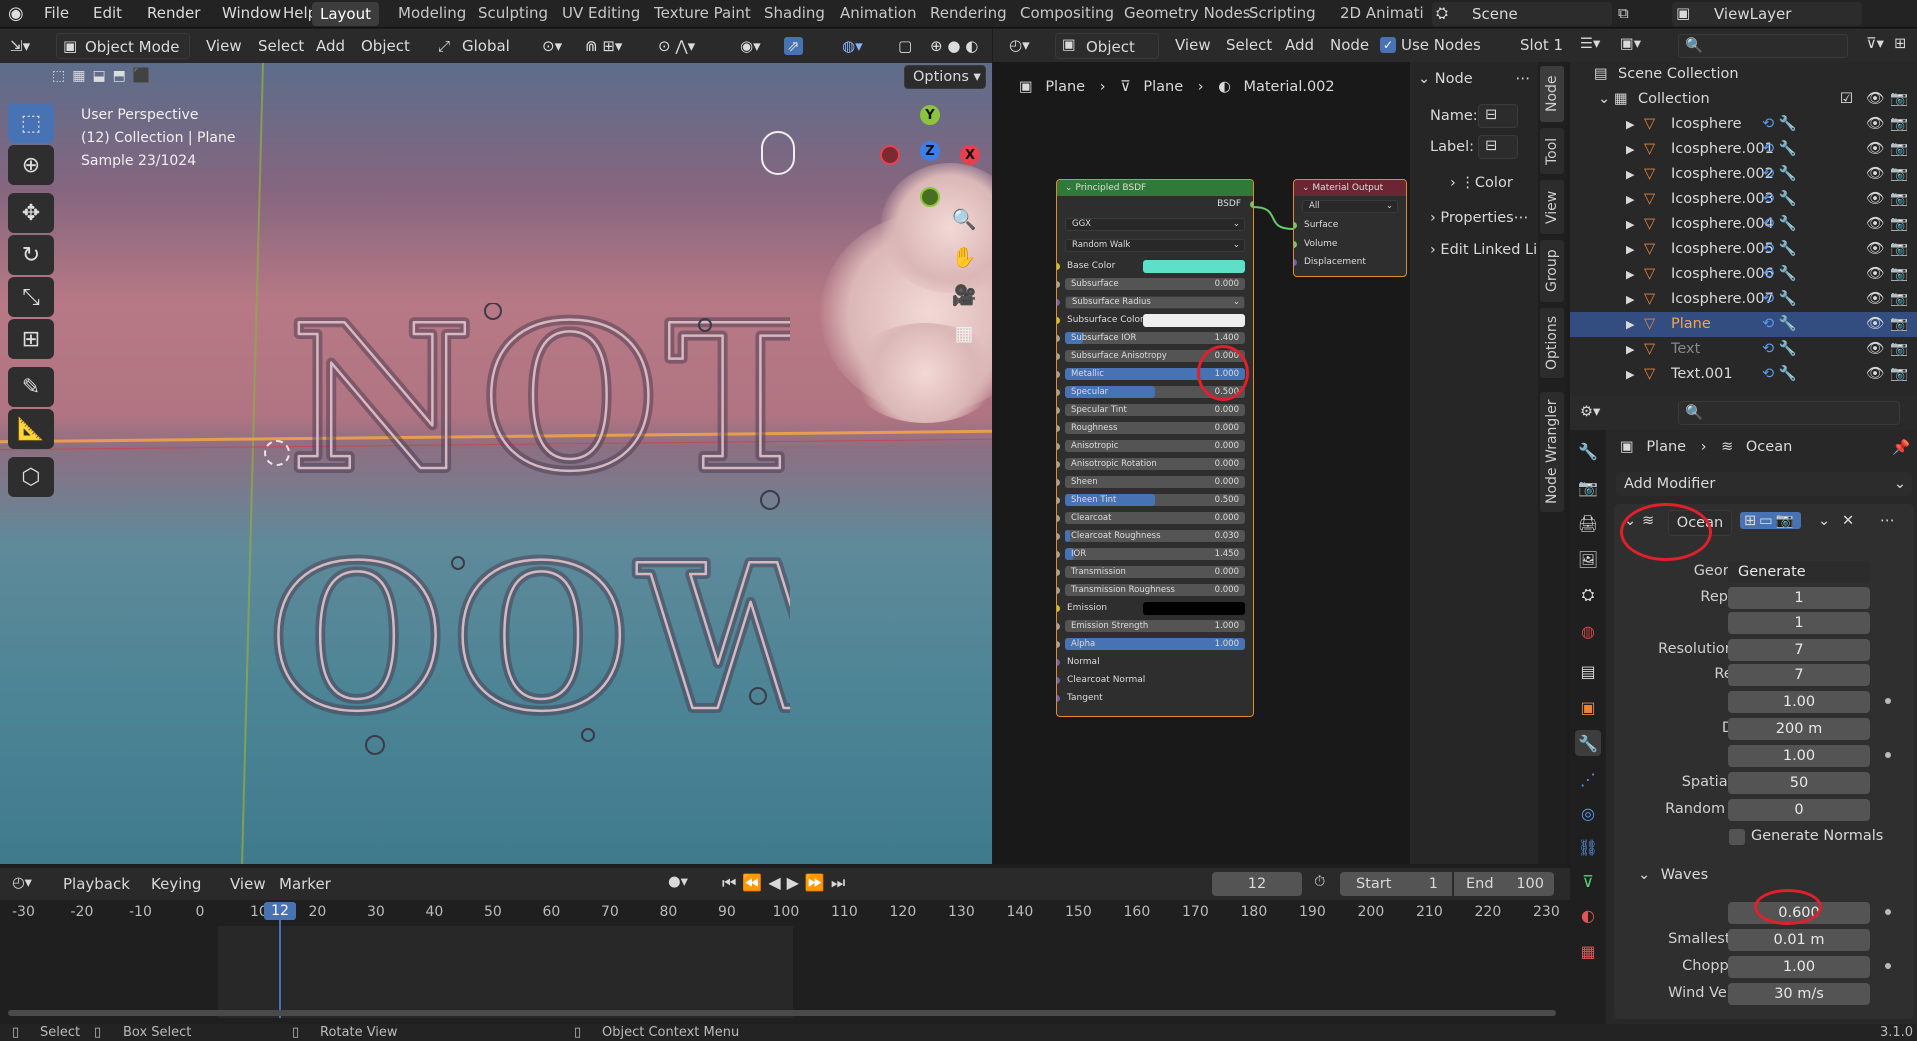 Image resolution: width=1917 pixels, height=1041 pixels. What do you see at coordinates (305, 884) in the screenshot?
I see `timeline-menu-marker: Marker` at bounding box center [305, 884].